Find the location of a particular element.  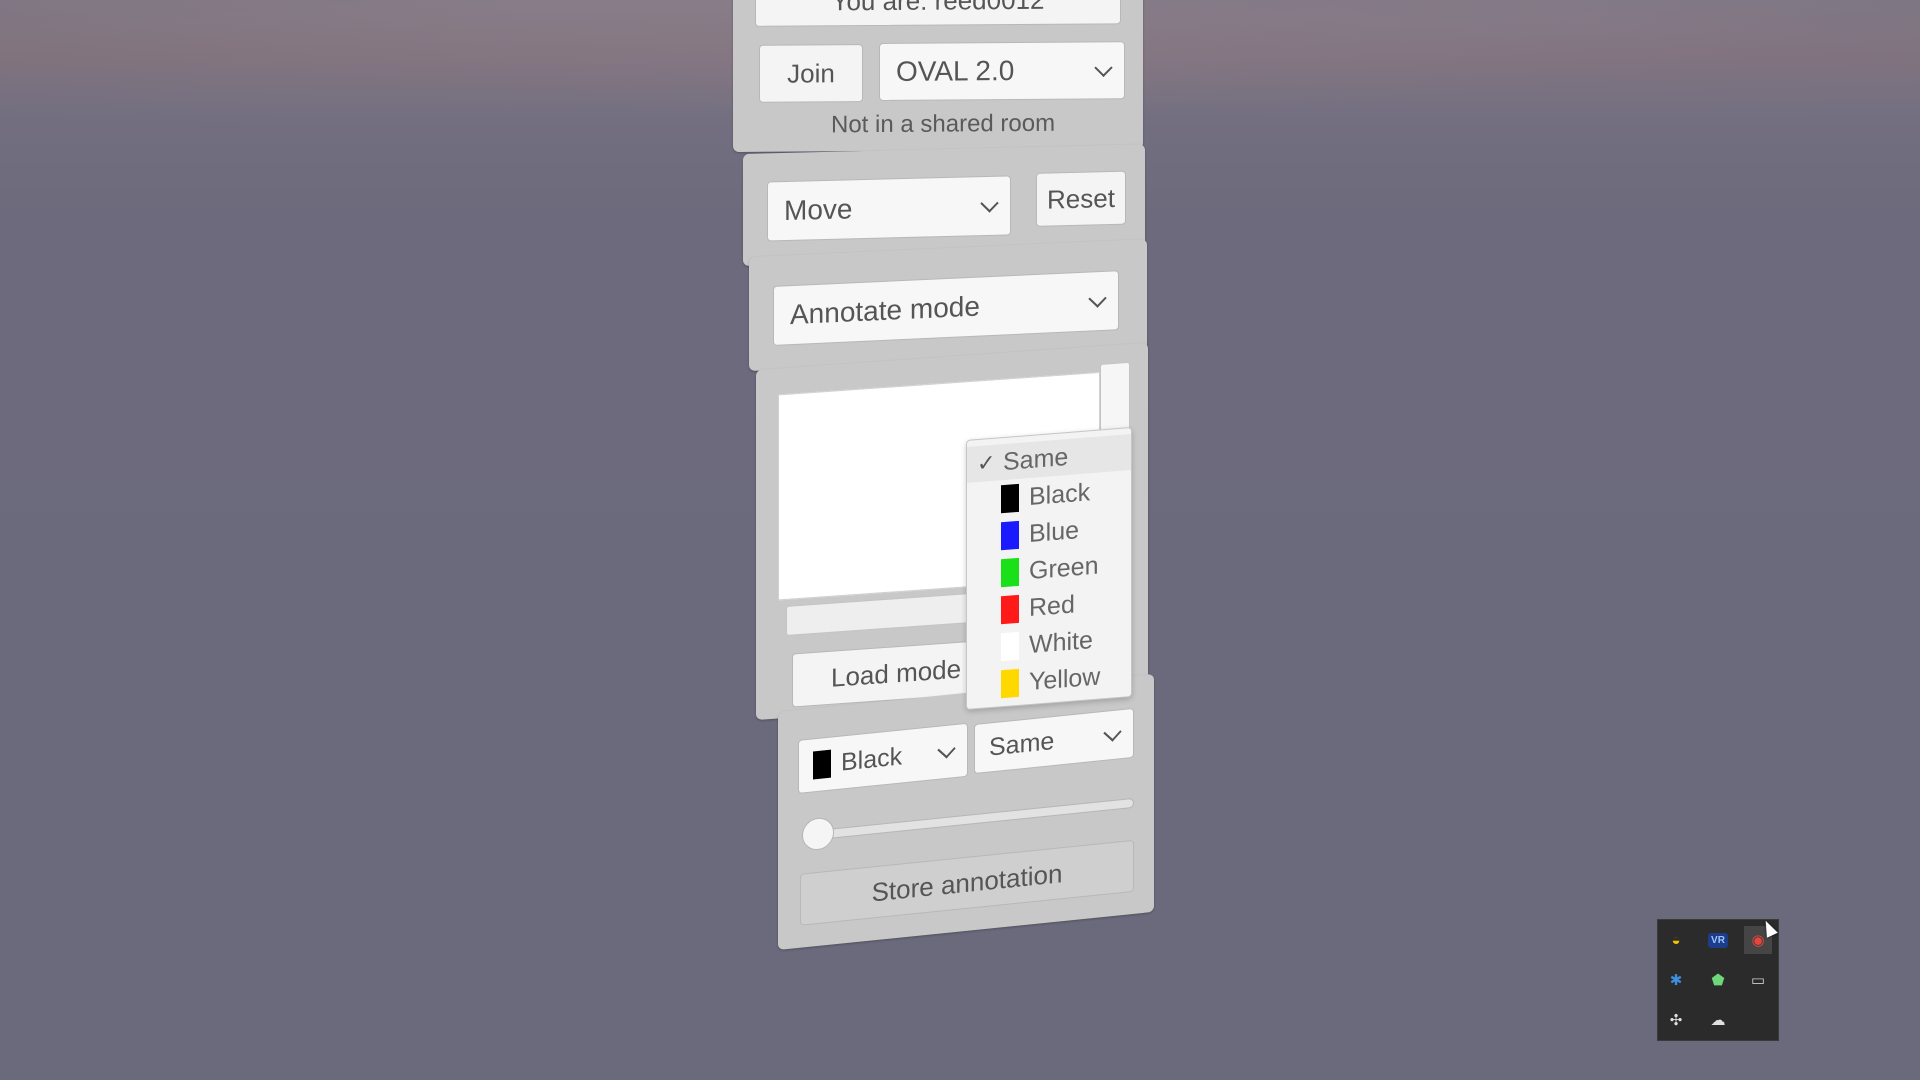

annotation-panel: Black Same Store annotation is located at coordinates (966, 811).